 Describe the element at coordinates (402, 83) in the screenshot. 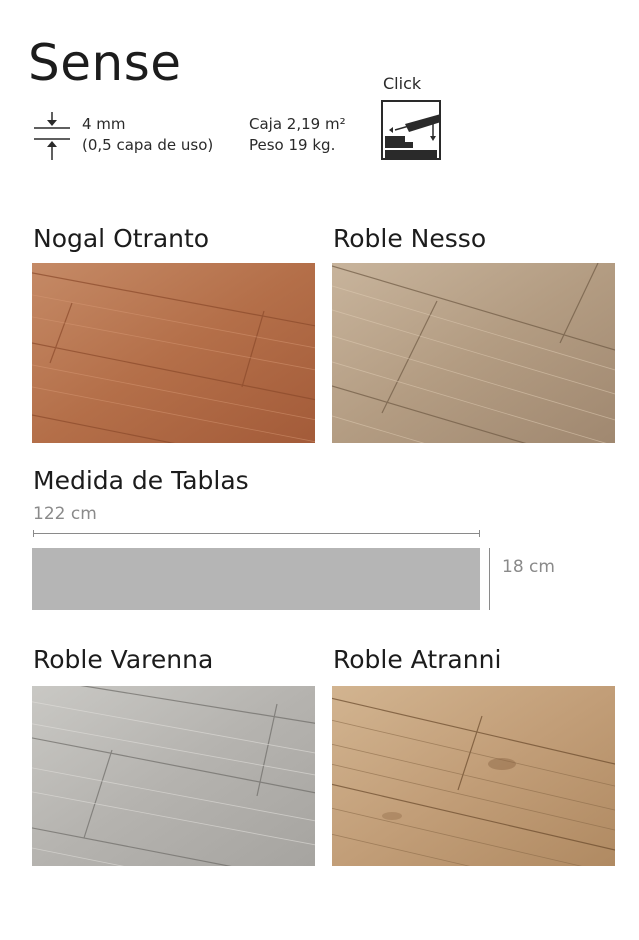

I see `click-label: Click` at that location.